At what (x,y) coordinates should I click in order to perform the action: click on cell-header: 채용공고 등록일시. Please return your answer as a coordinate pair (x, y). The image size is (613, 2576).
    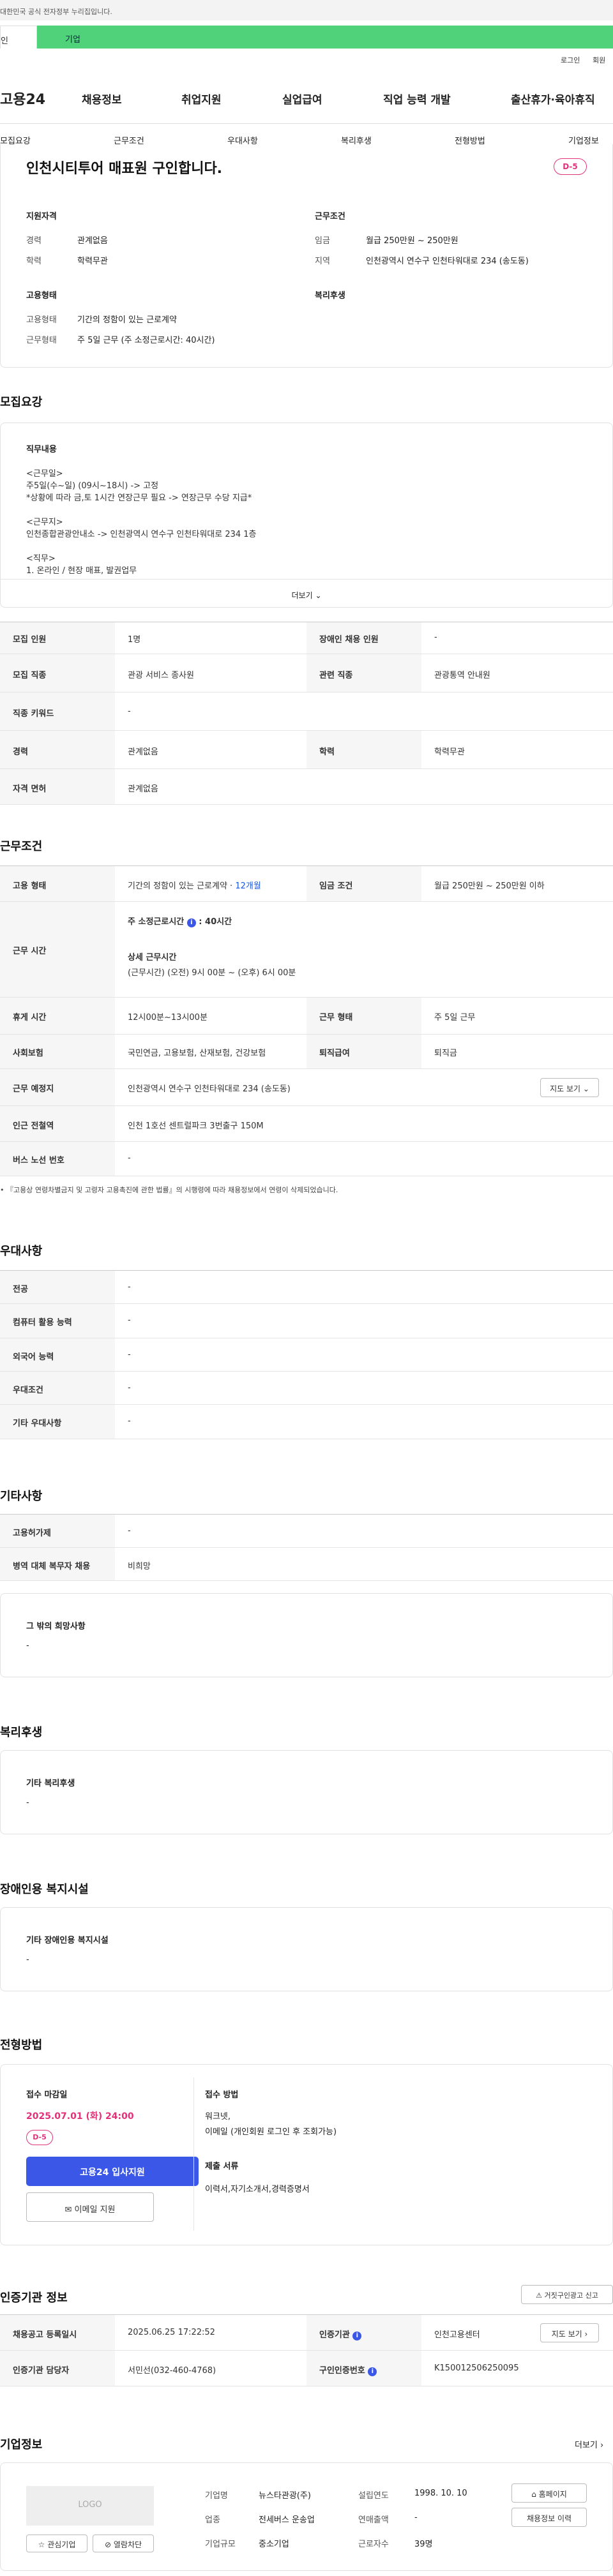
    Looking at the image, I should click on (57, 2332).